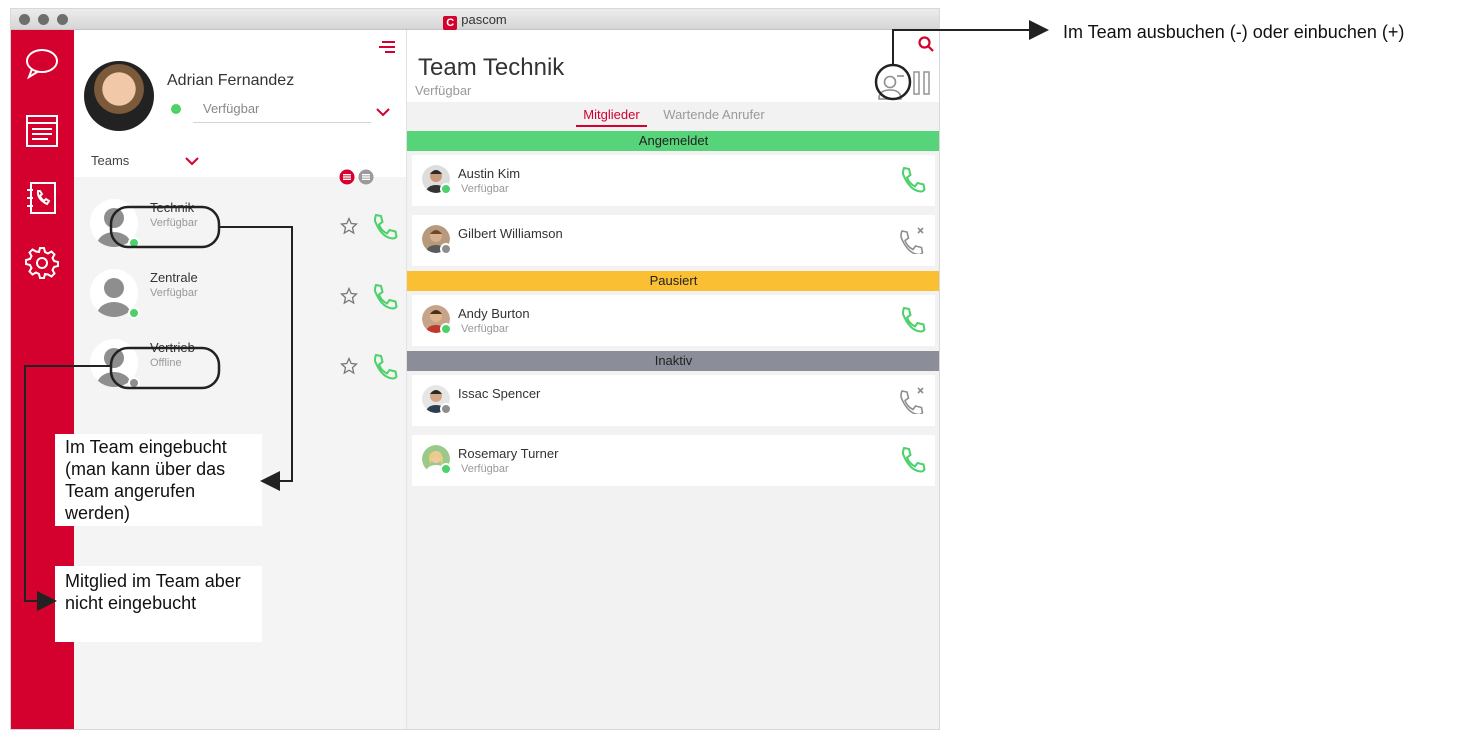 The height and width of the screenshot is (750, 1483). I want to click on app-title: Cpascom, so click(475, 21).